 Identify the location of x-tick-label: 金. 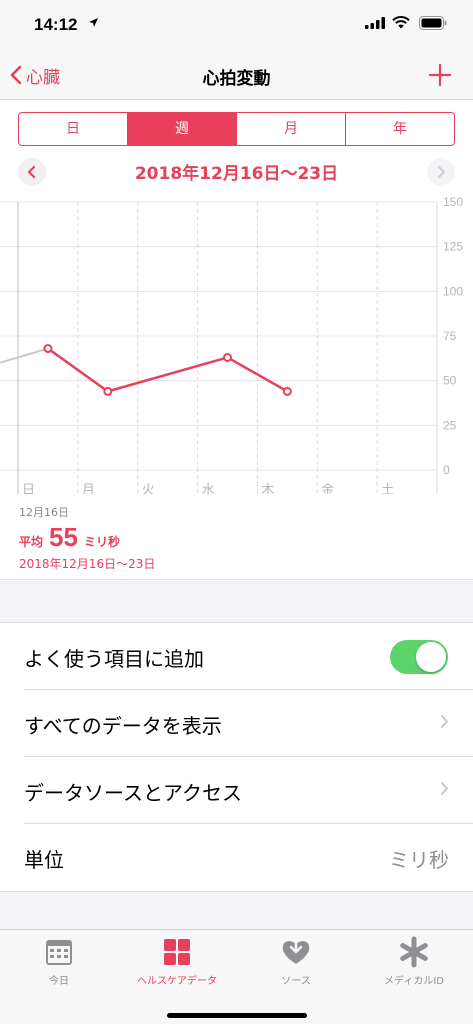
(327, 488).